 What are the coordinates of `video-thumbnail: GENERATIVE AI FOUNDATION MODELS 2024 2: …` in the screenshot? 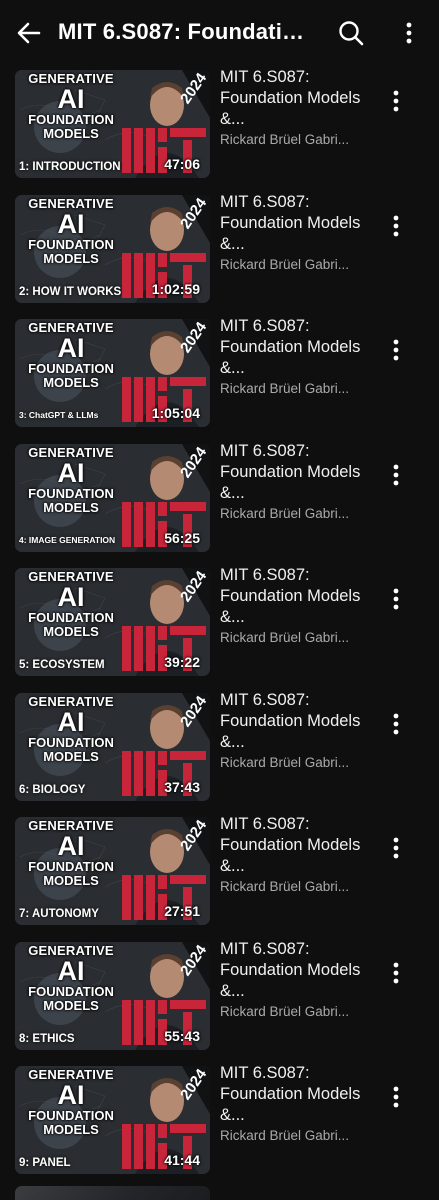 It's located at (112, 248).